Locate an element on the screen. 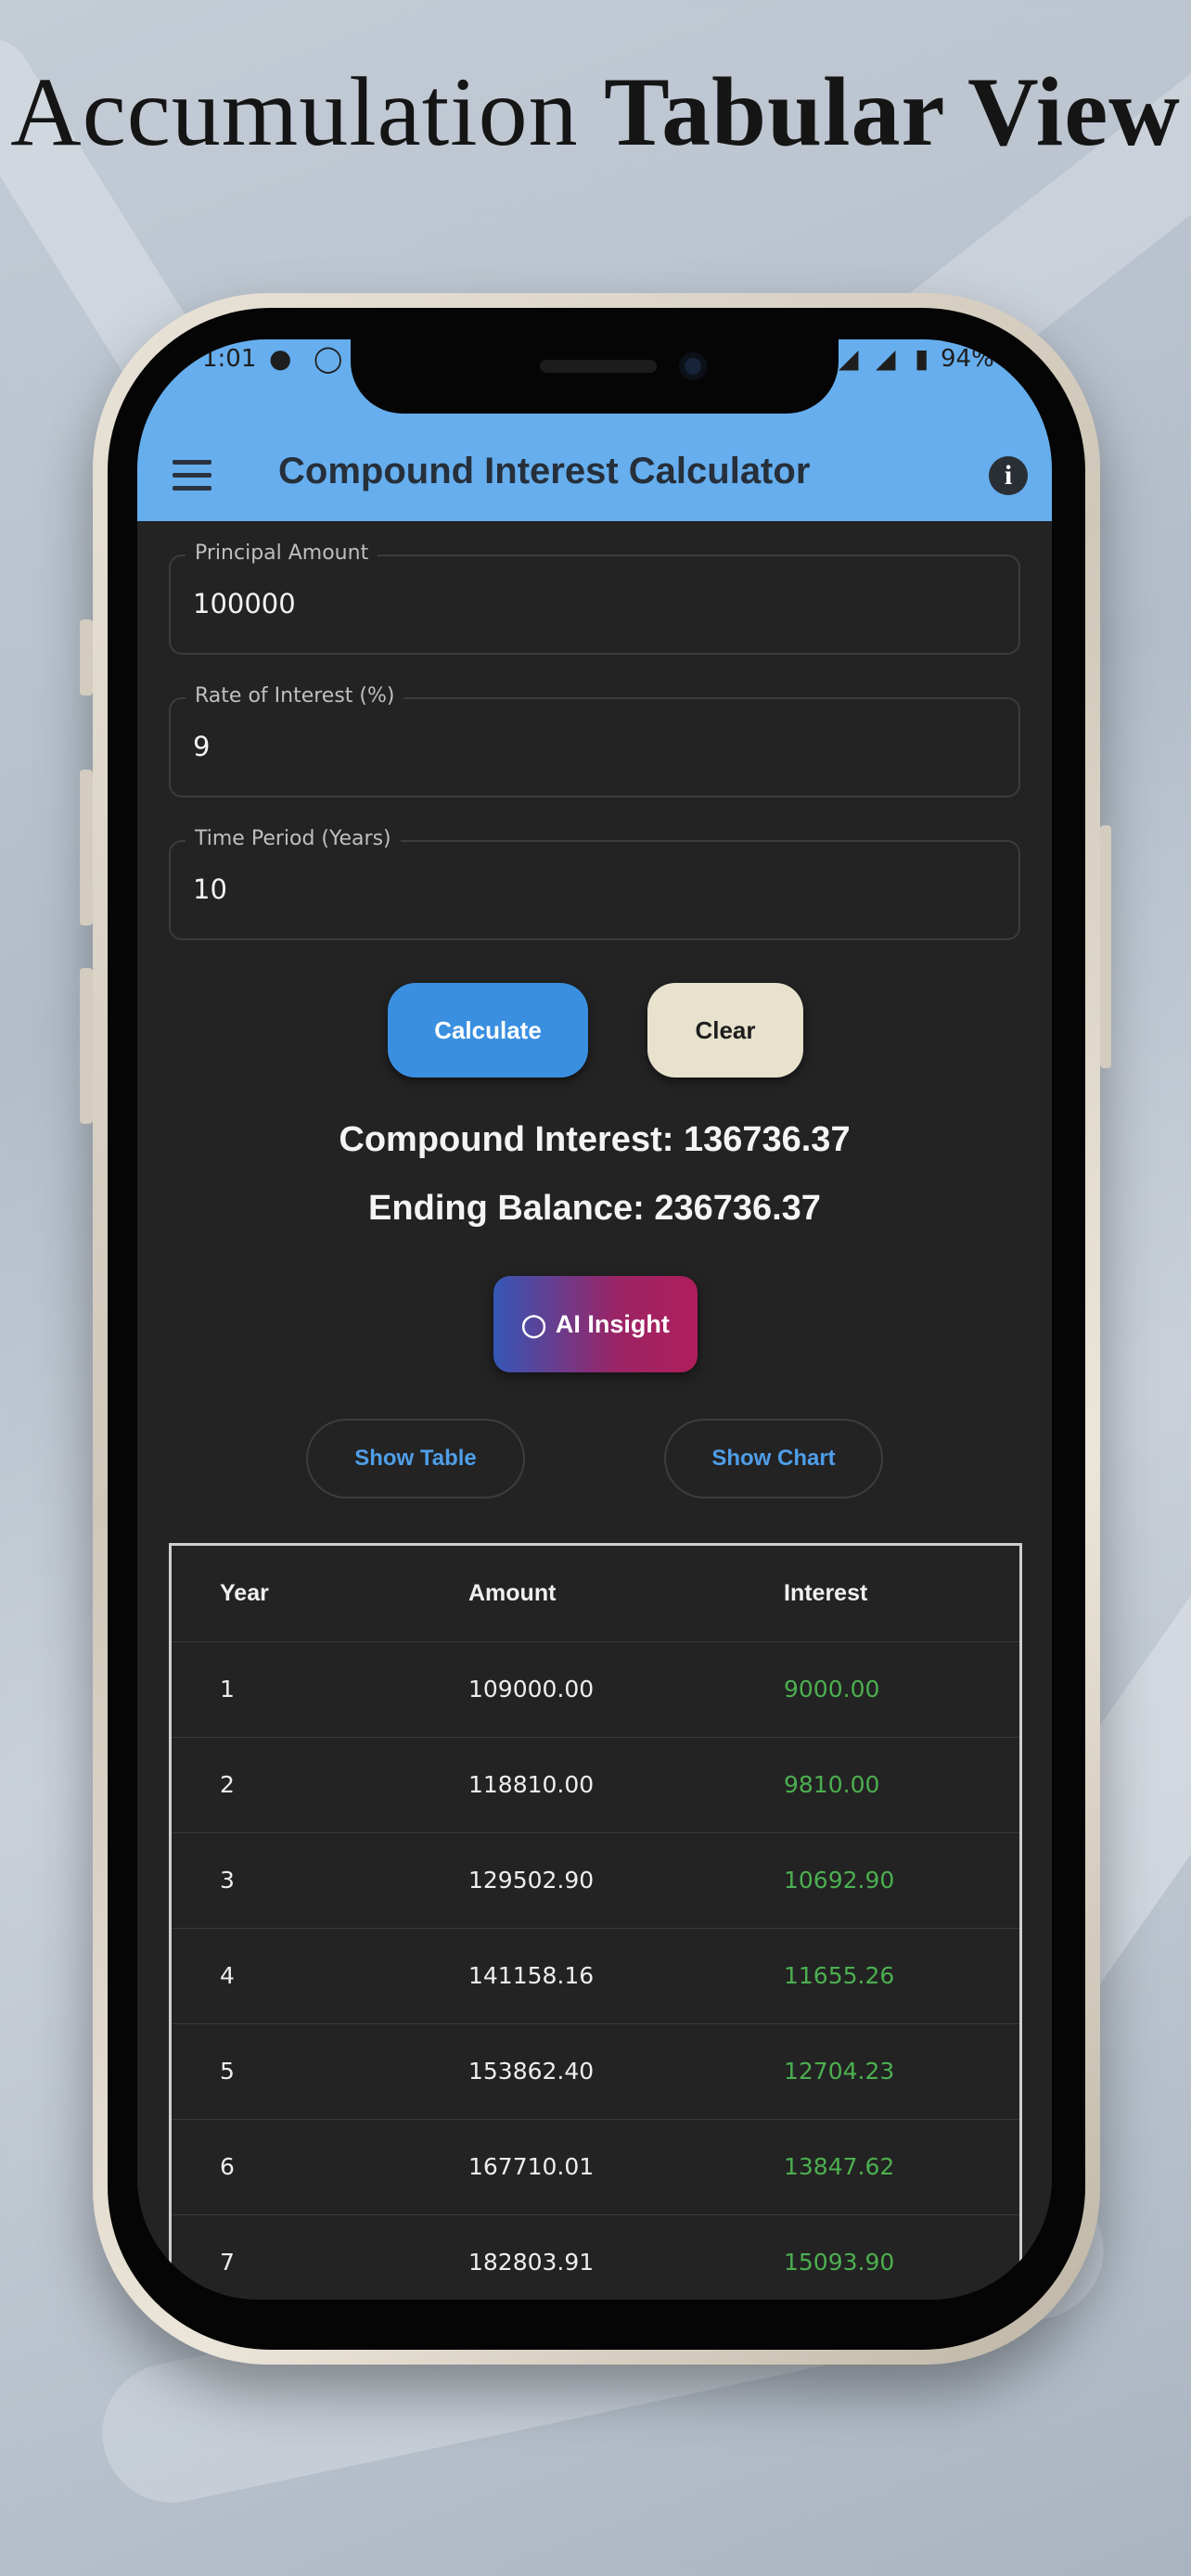 This screenshot has width=1191, height=2576. info-icon: i is located at coordinates (1008, 475).